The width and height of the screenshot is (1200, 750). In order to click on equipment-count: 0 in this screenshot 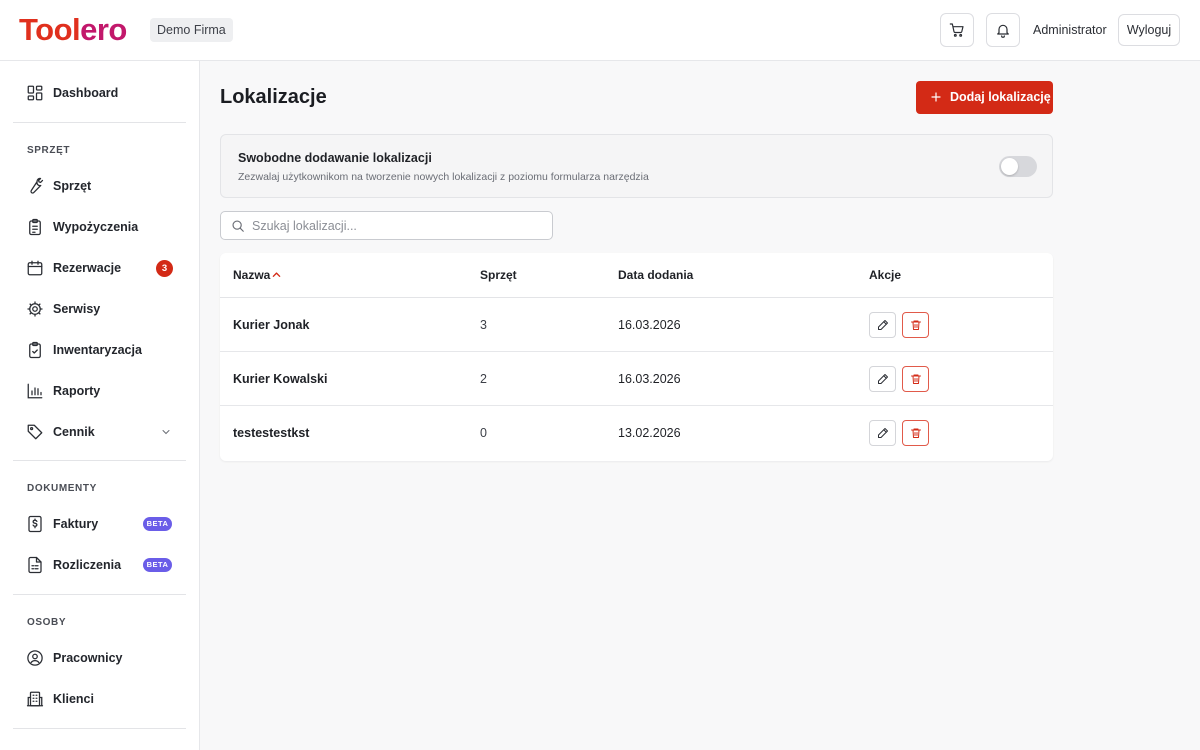, I will do `click(483, 433)`.